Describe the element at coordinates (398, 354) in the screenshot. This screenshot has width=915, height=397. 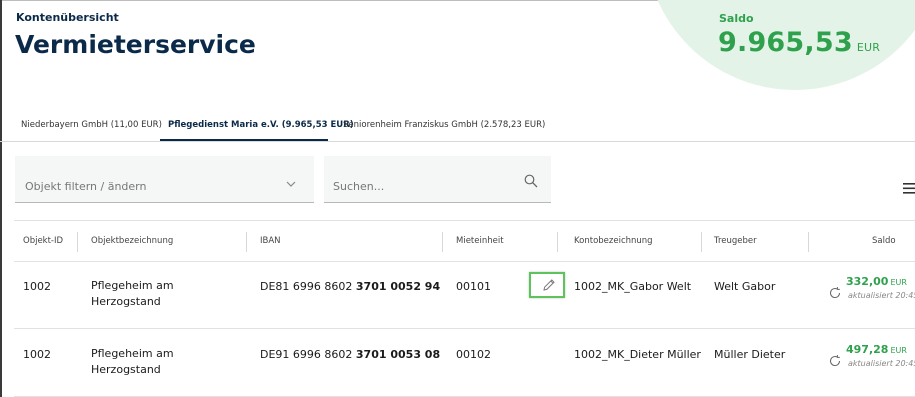
I see `iban-suffix: 3701 0053 08` at that location.